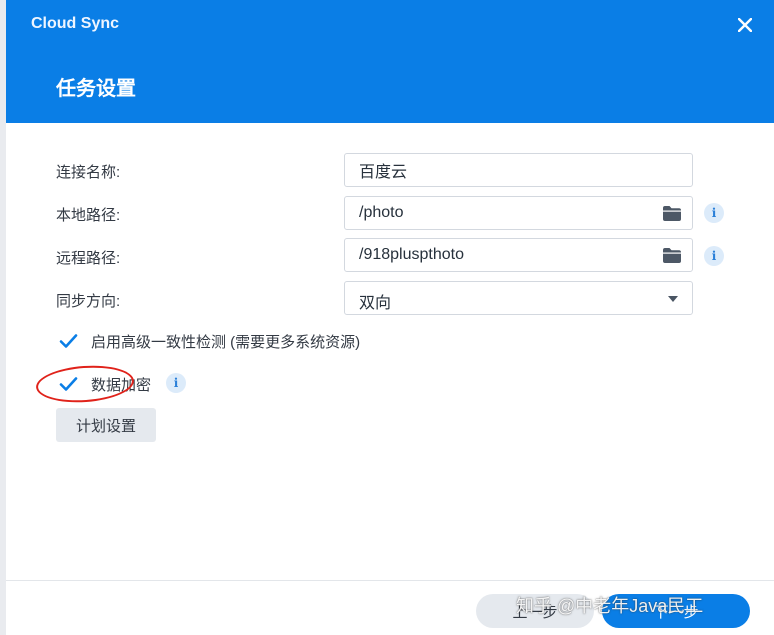  I want to click on connection-name-label: 连接名称:, so click(88, 172).